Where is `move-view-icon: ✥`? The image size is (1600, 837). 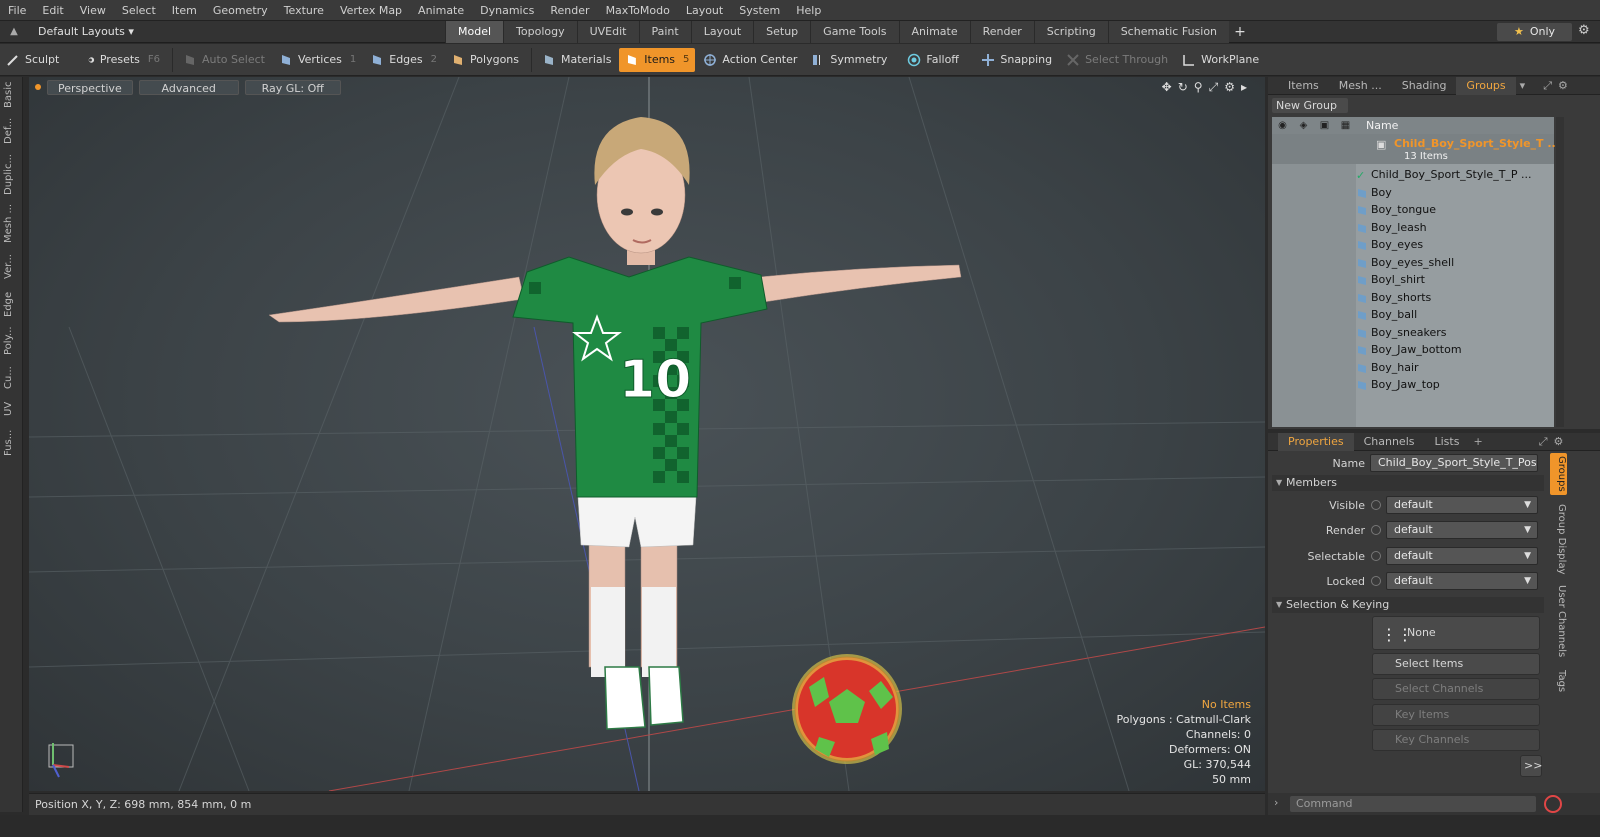 move-view-icon: ✥ is located at coordinates (1167, 87).